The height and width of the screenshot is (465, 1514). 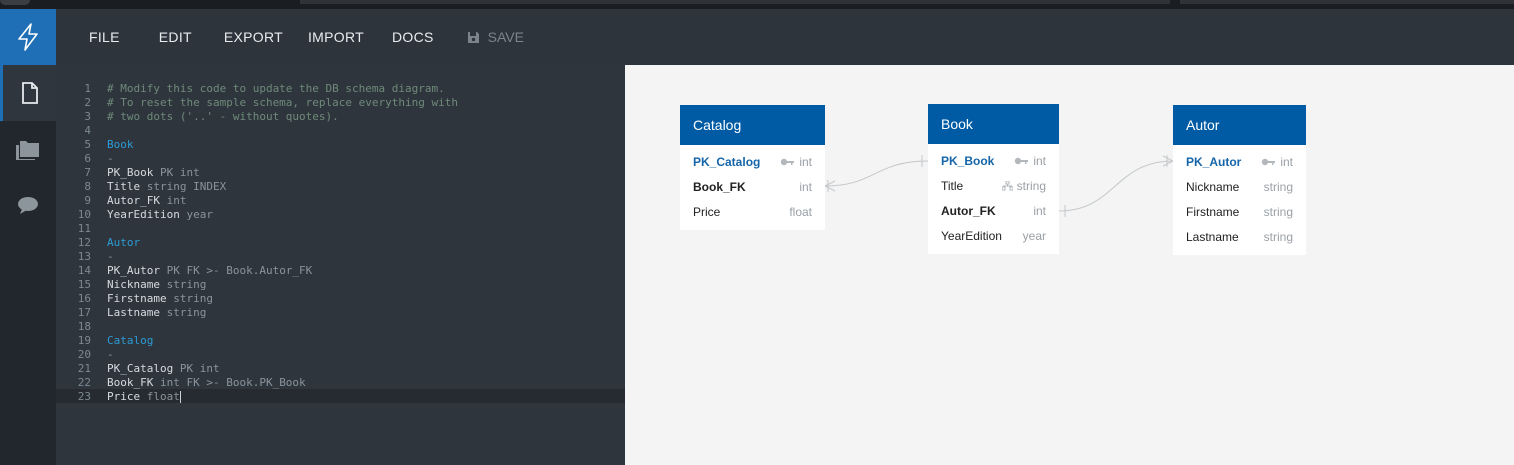 What do you see at coordinates (104, 37) in the screenshot?
I see `menu-file: FILE` at bounding box center [104, 37].